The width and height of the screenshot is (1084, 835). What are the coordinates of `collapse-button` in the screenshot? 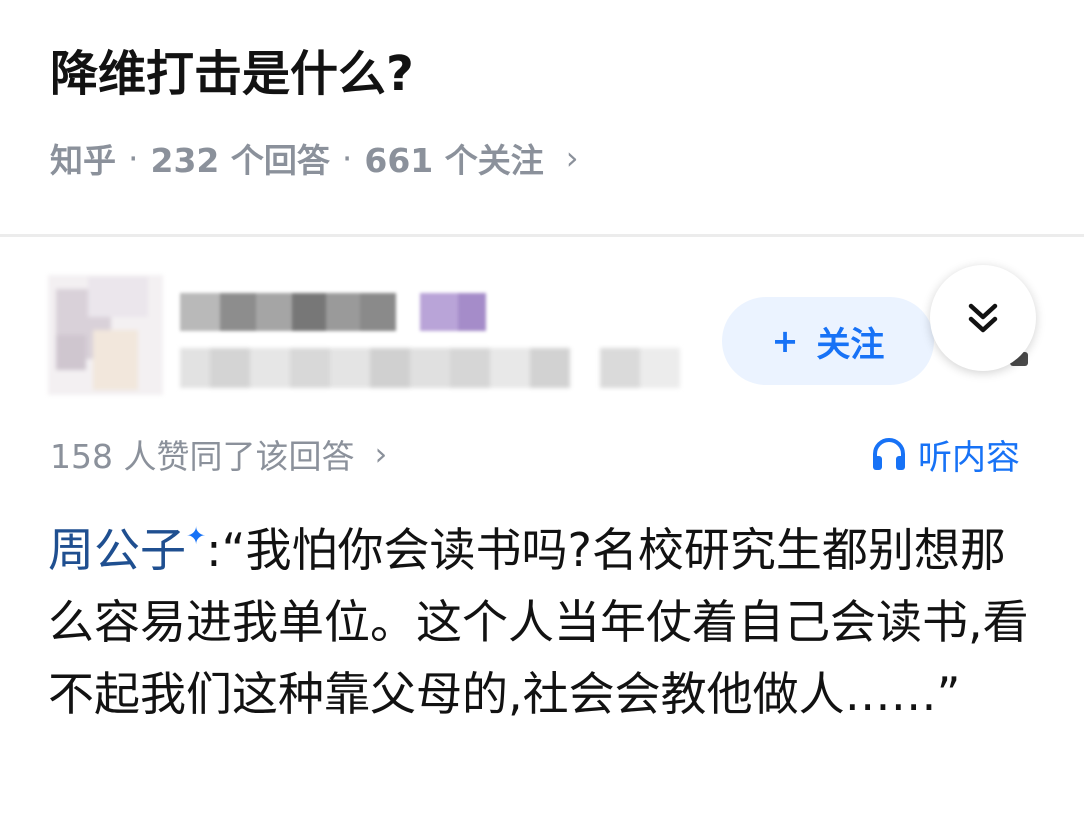 It's located at (983, 318).